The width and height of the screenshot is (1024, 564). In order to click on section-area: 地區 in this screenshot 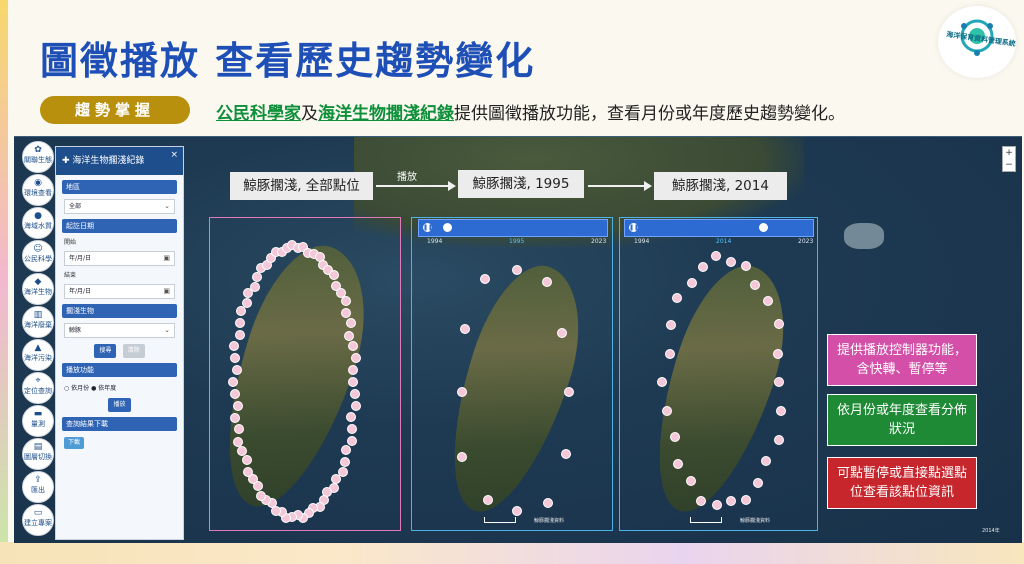, I will do `click(119, 187)`.